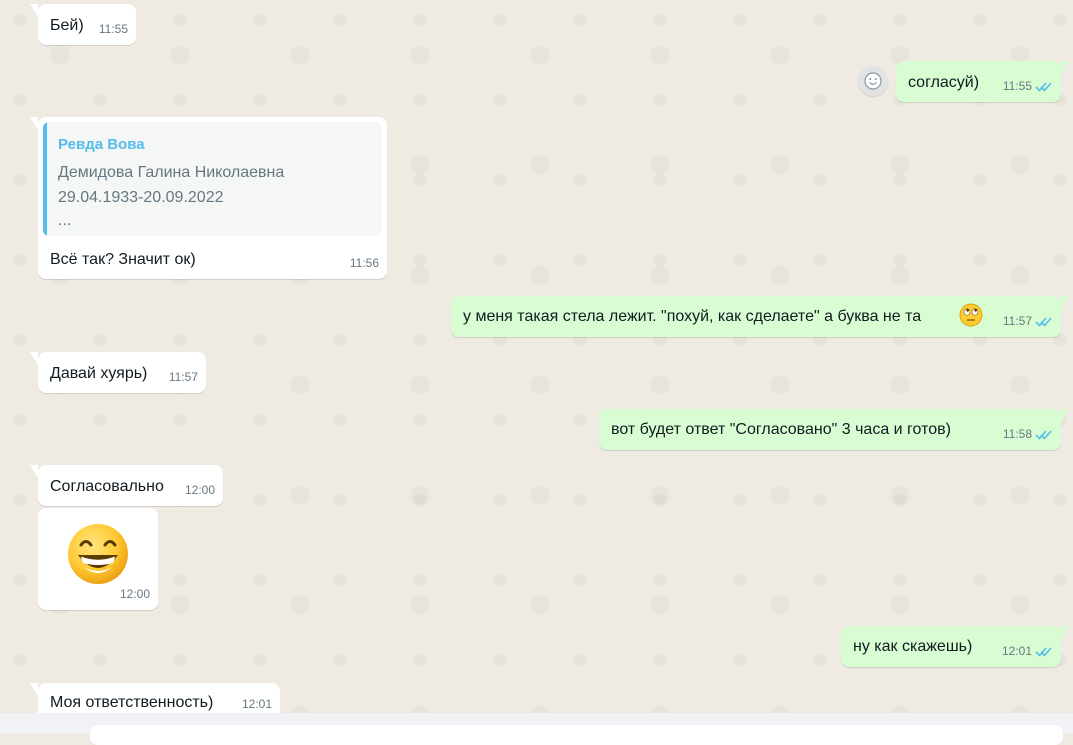 This screenshot has height=745, width=1073. Describe the element at coordinates (982, 81) in the screenshot. I see `message-outgoing: согласуй) 11:55` at that location.